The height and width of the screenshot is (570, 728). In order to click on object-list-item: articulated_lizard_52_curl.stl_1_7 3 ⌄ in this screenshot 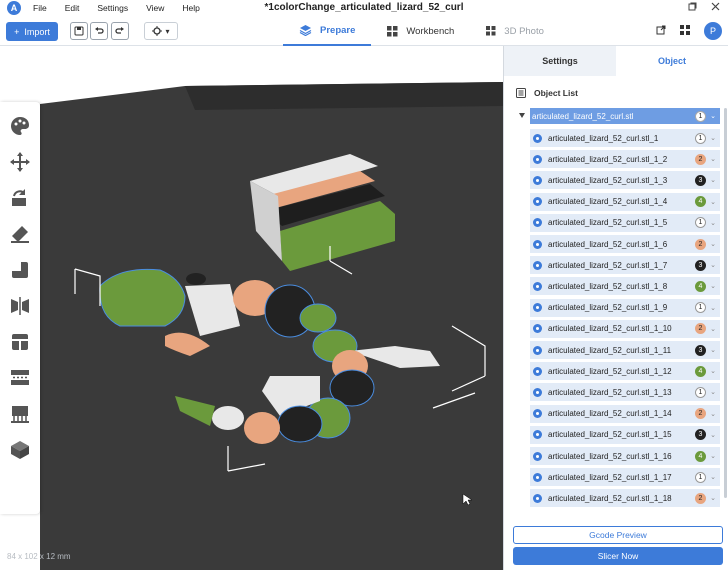, I will do `click(625, 265)`.